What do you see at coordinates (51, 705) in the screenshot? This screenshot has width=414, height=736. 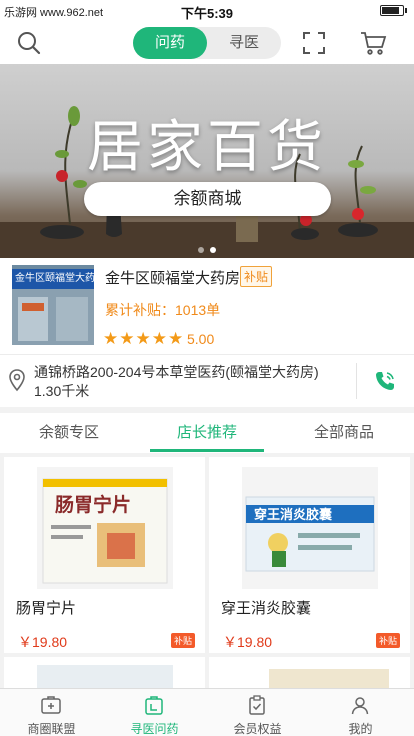 I see `medkit-icon` at bounding box center [51, 705].